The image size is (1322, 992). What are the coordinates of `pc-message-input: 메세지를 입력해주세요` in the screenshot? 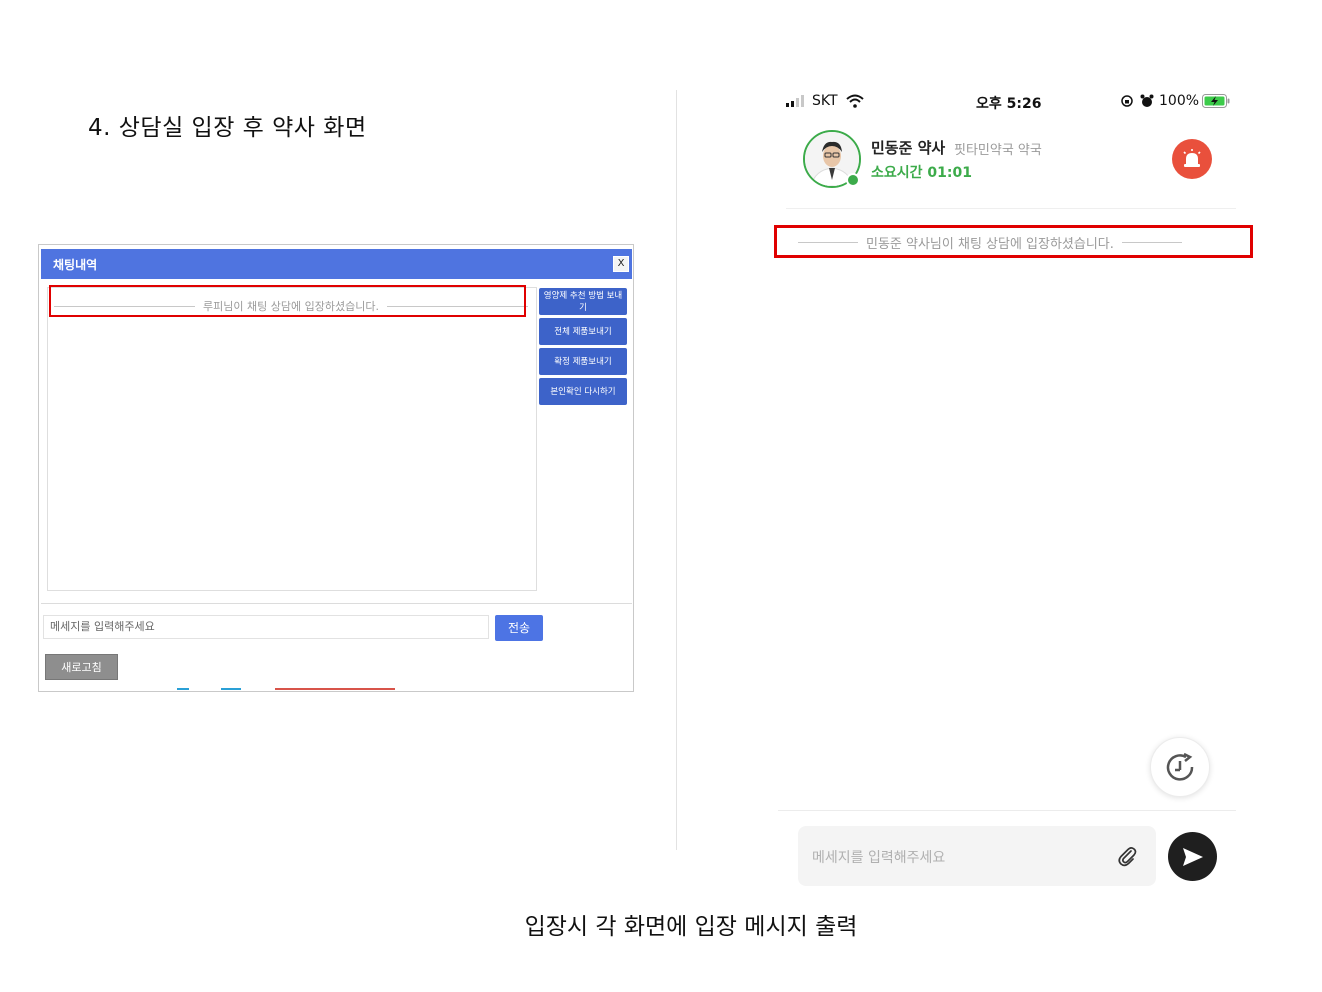 It's located at (266, 627).